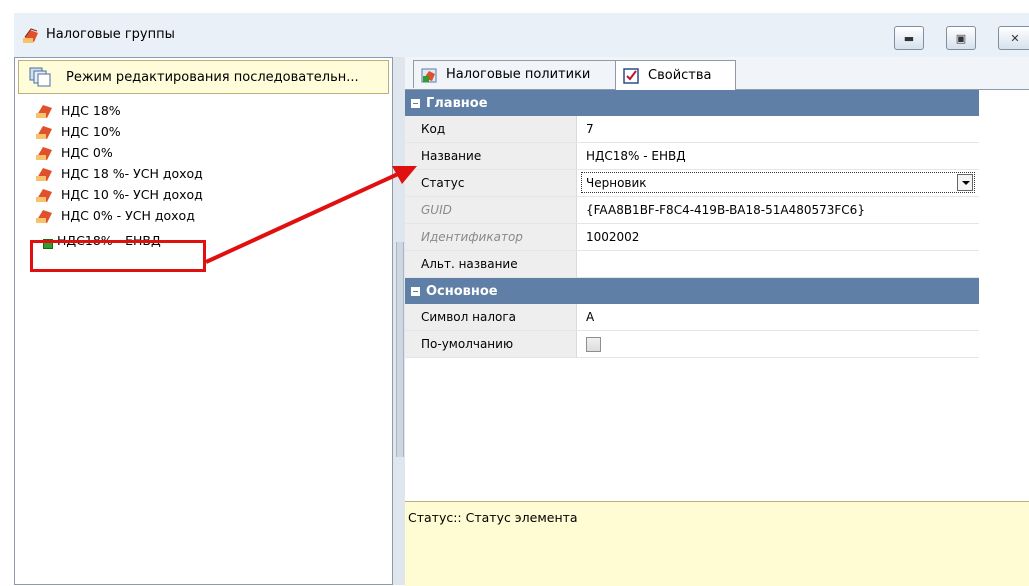  Describe the element at coordinates (457, 103) in the screenshot. I see `section-title: Главное` at that location.